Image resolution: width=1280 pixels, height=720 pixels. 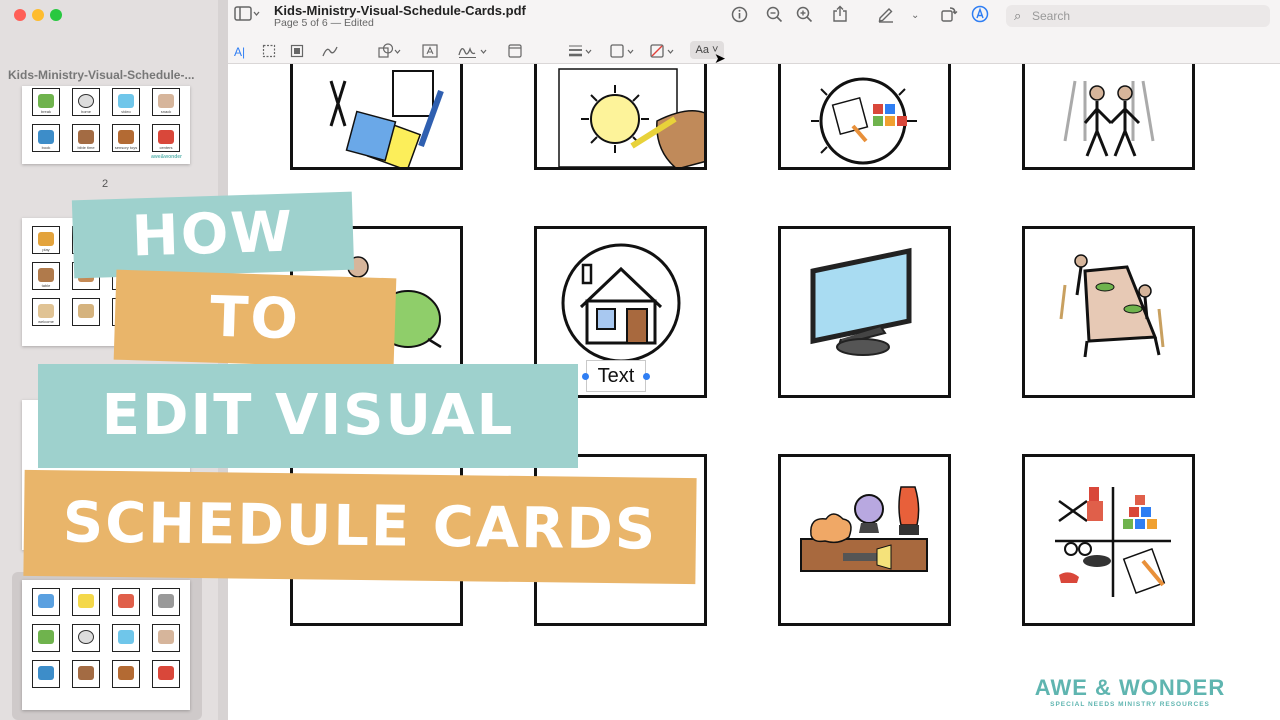 What do you see at coordinates (804, 16) in the screenshot?
I see `zoom-in-icon` at bounding box center [804, 16].